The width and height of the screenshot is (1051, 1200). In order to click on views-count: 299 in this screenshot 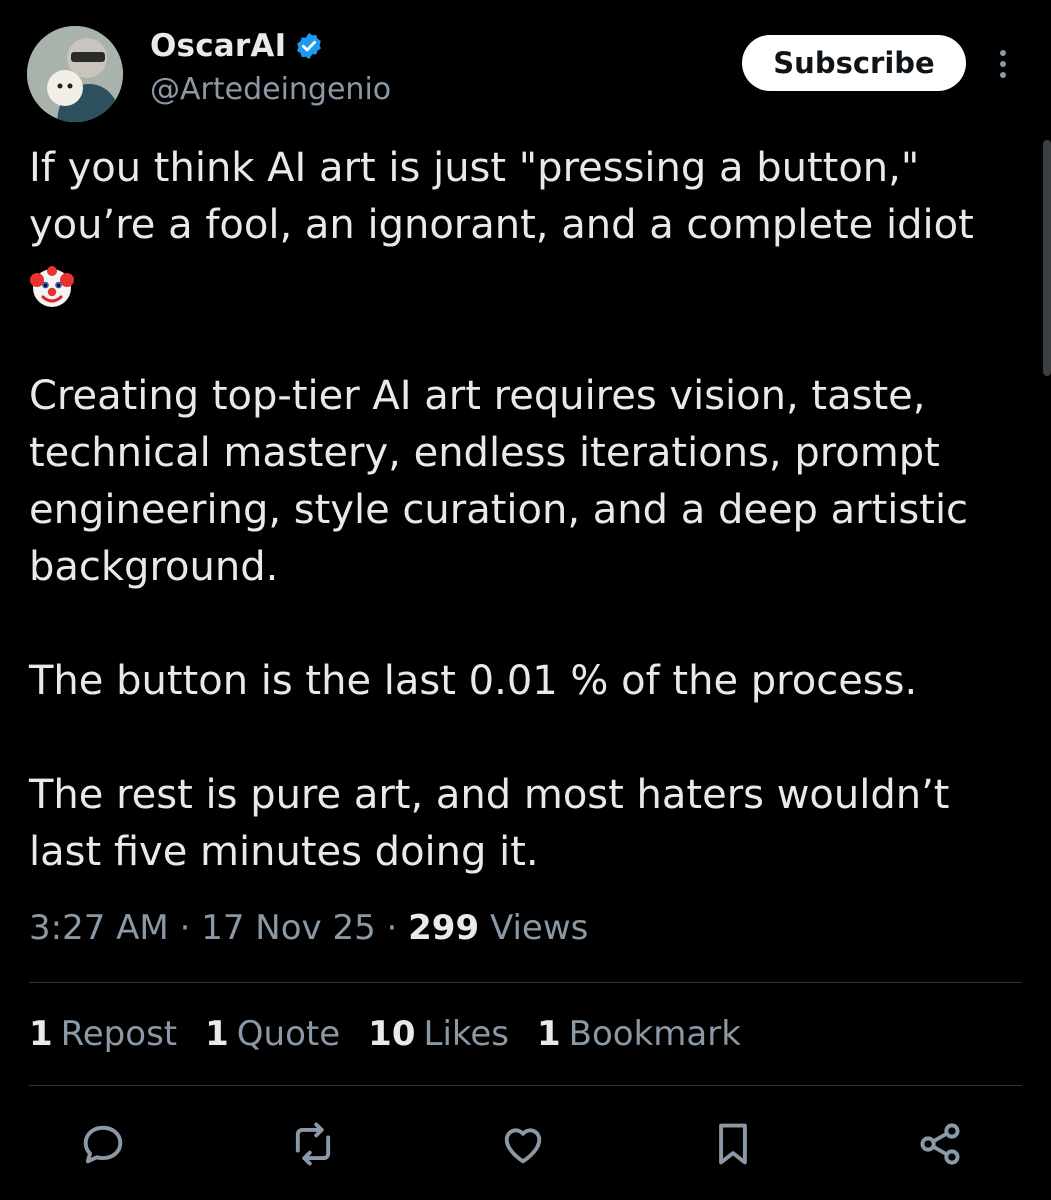, I will do `click(444, 928)`.